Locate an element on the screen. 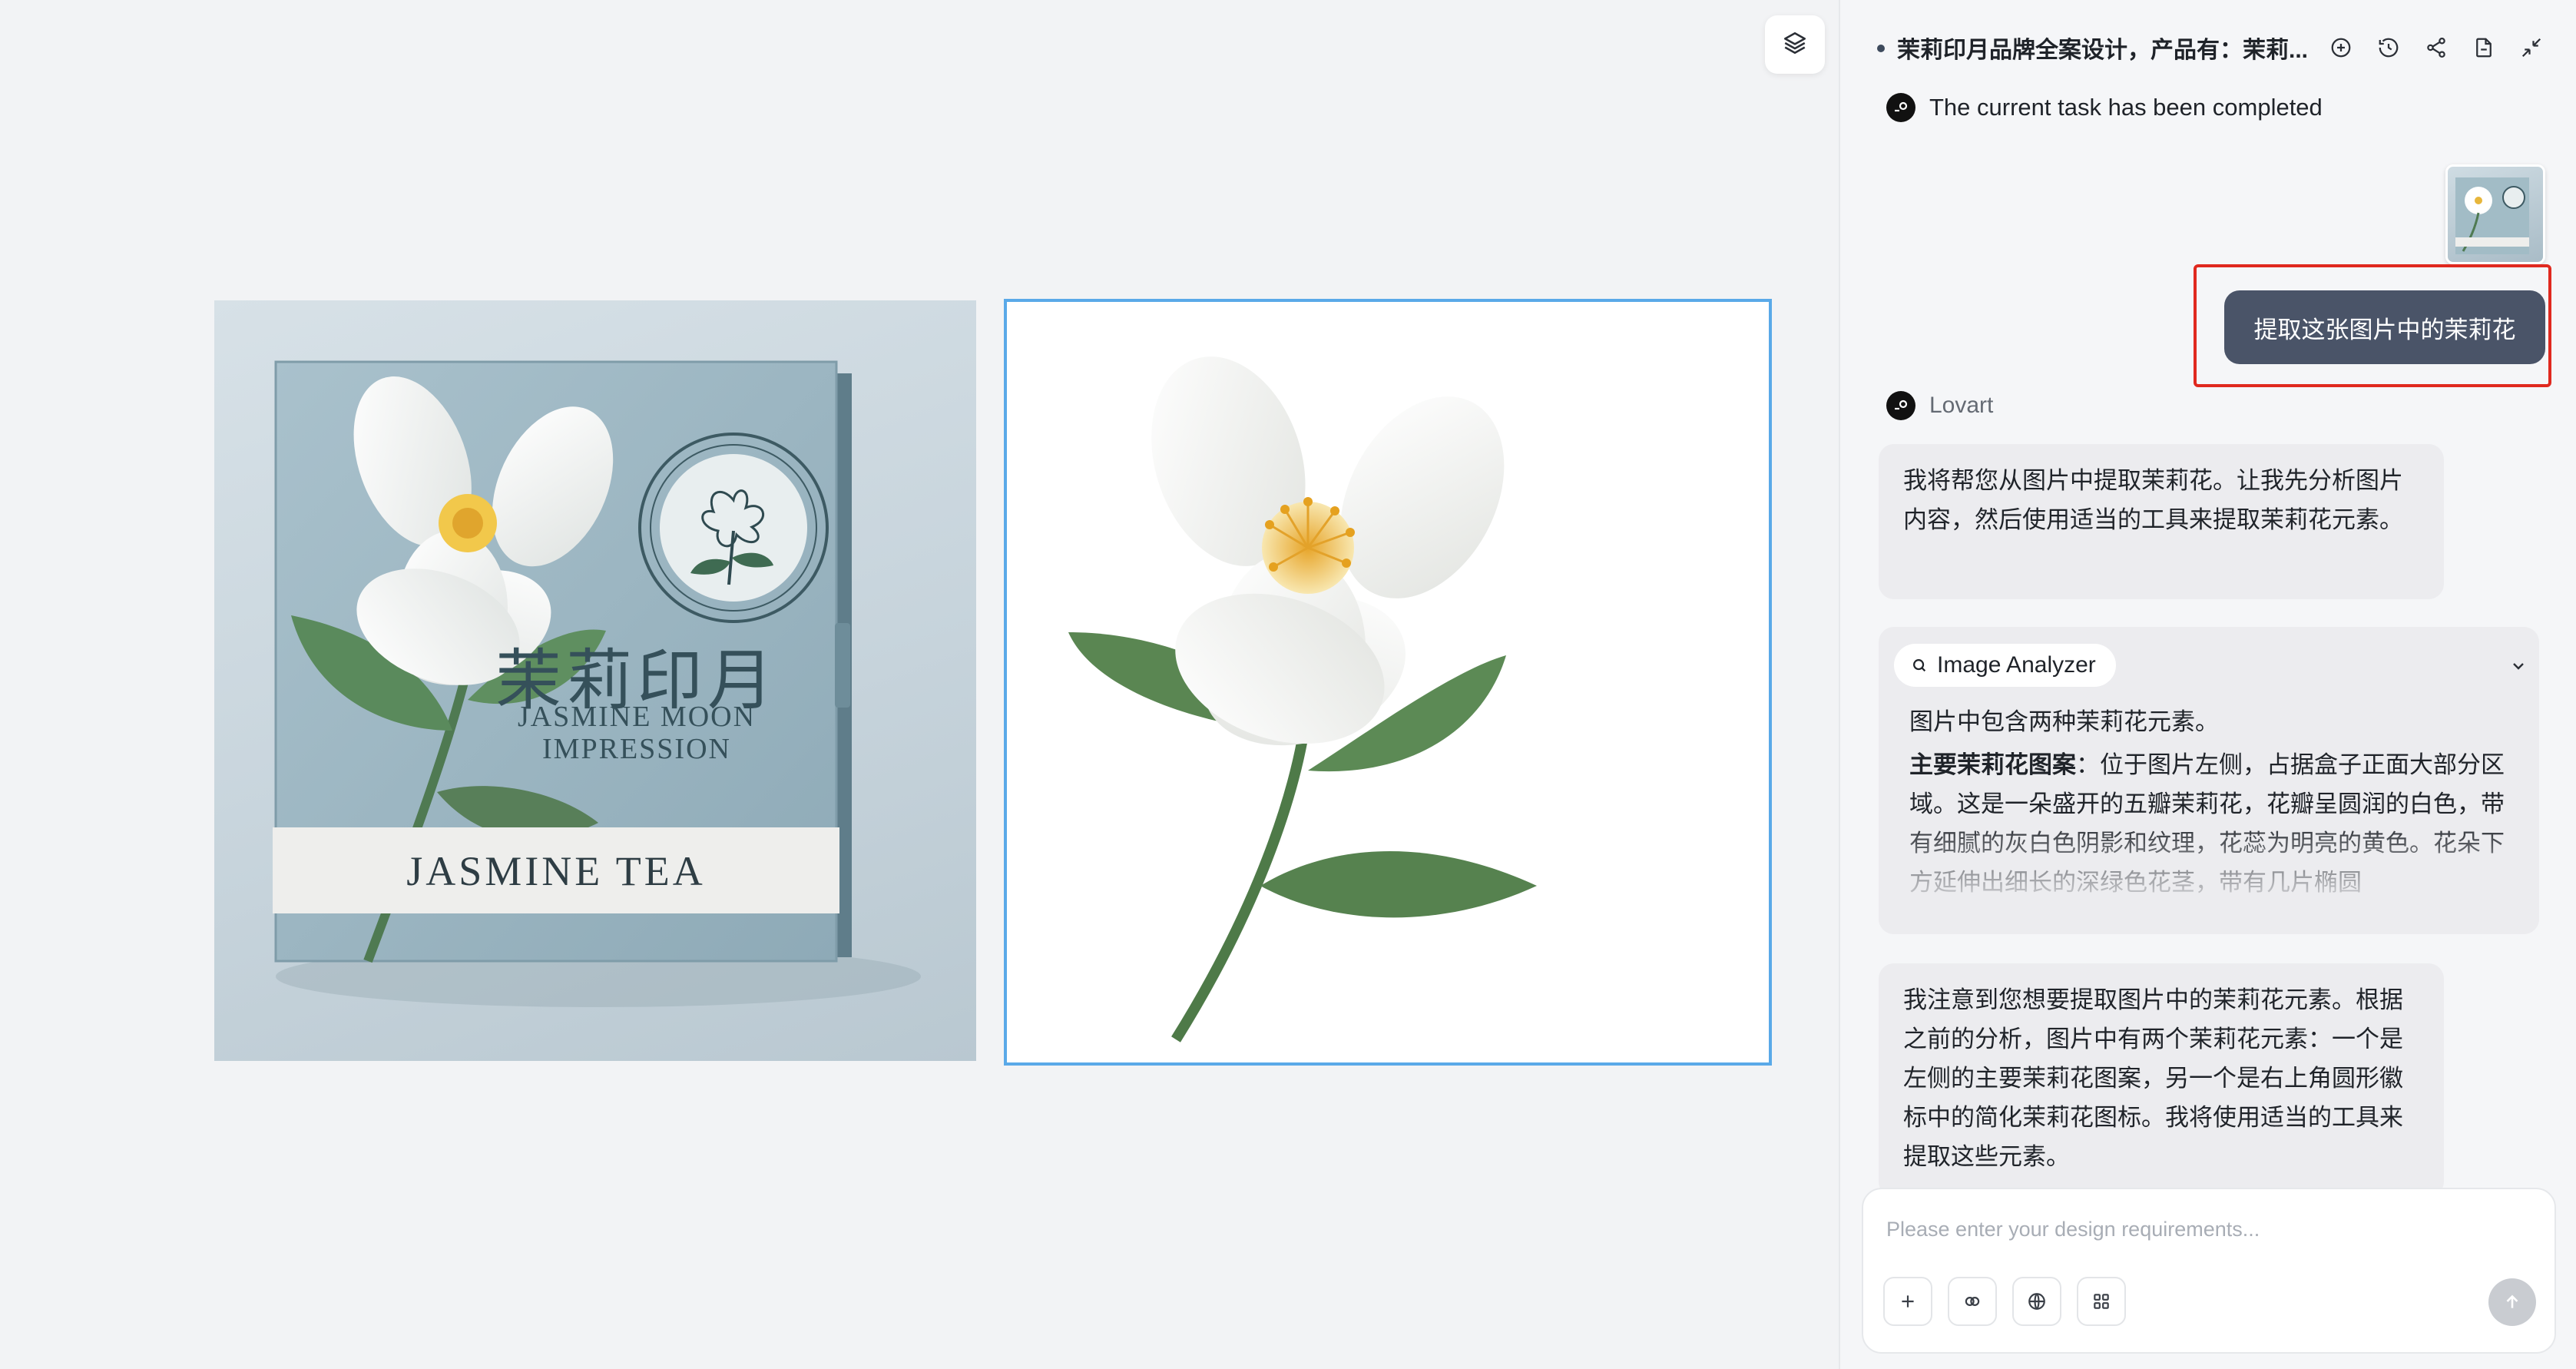  chevron-down-icon is located at coordinates (2519, 666).